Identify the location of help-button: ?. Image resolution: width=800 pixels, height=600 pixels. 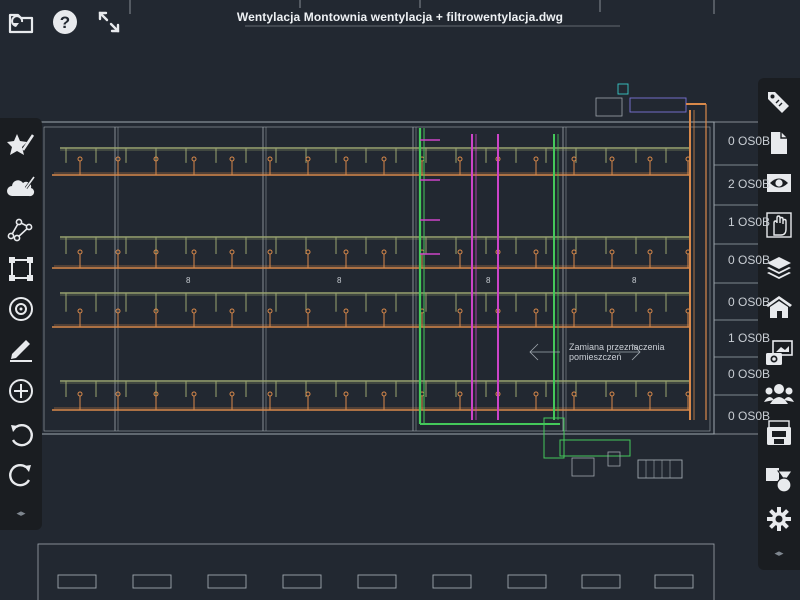
(65, 22).